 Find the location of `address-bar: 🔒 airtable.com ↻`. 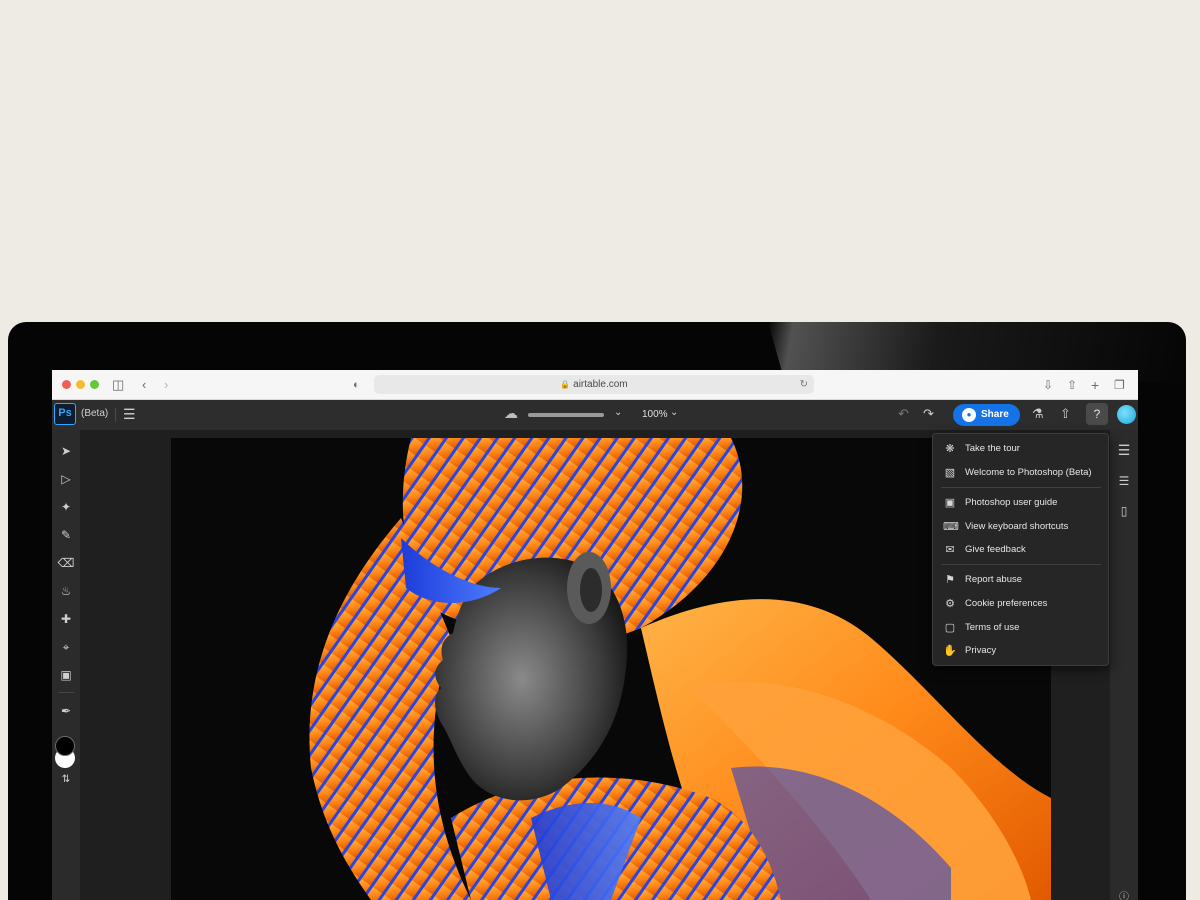

address-bar: 🔒 airtable.com ↻ is located at coordinates (594, 384).